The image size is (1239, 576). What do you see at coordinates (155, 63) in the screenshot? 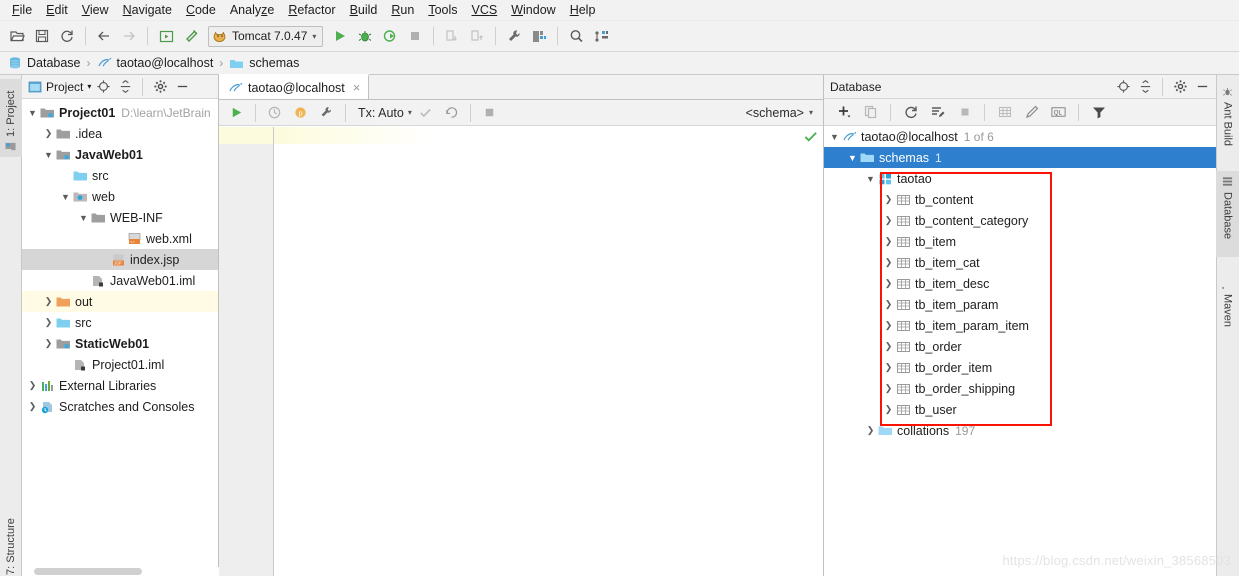
I see `breadcrumb-item-datasource: taotao@localhost` at bounding box center [155, 63].